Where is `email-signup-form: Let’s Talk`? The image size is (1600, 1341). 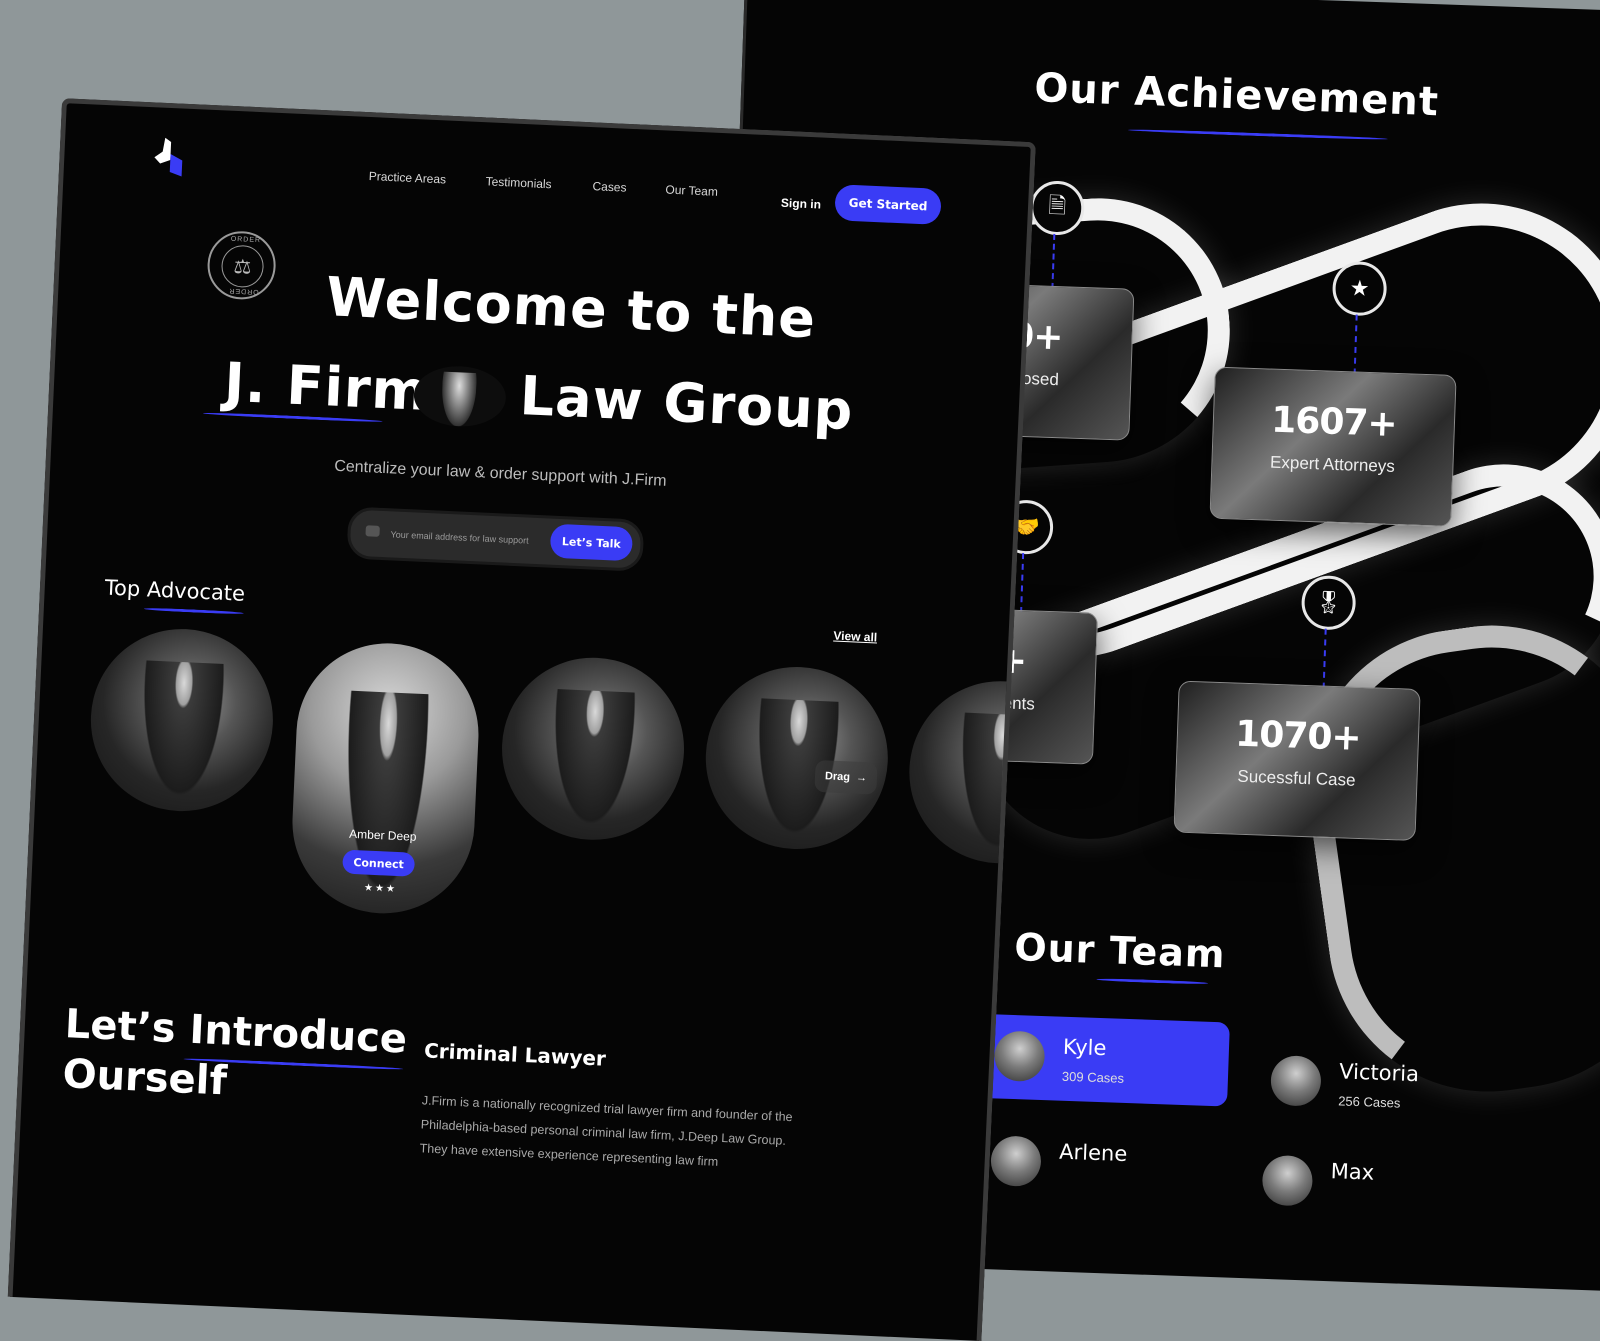
email-signup-form: Let’s Talk is located at coordinates (495, 539).